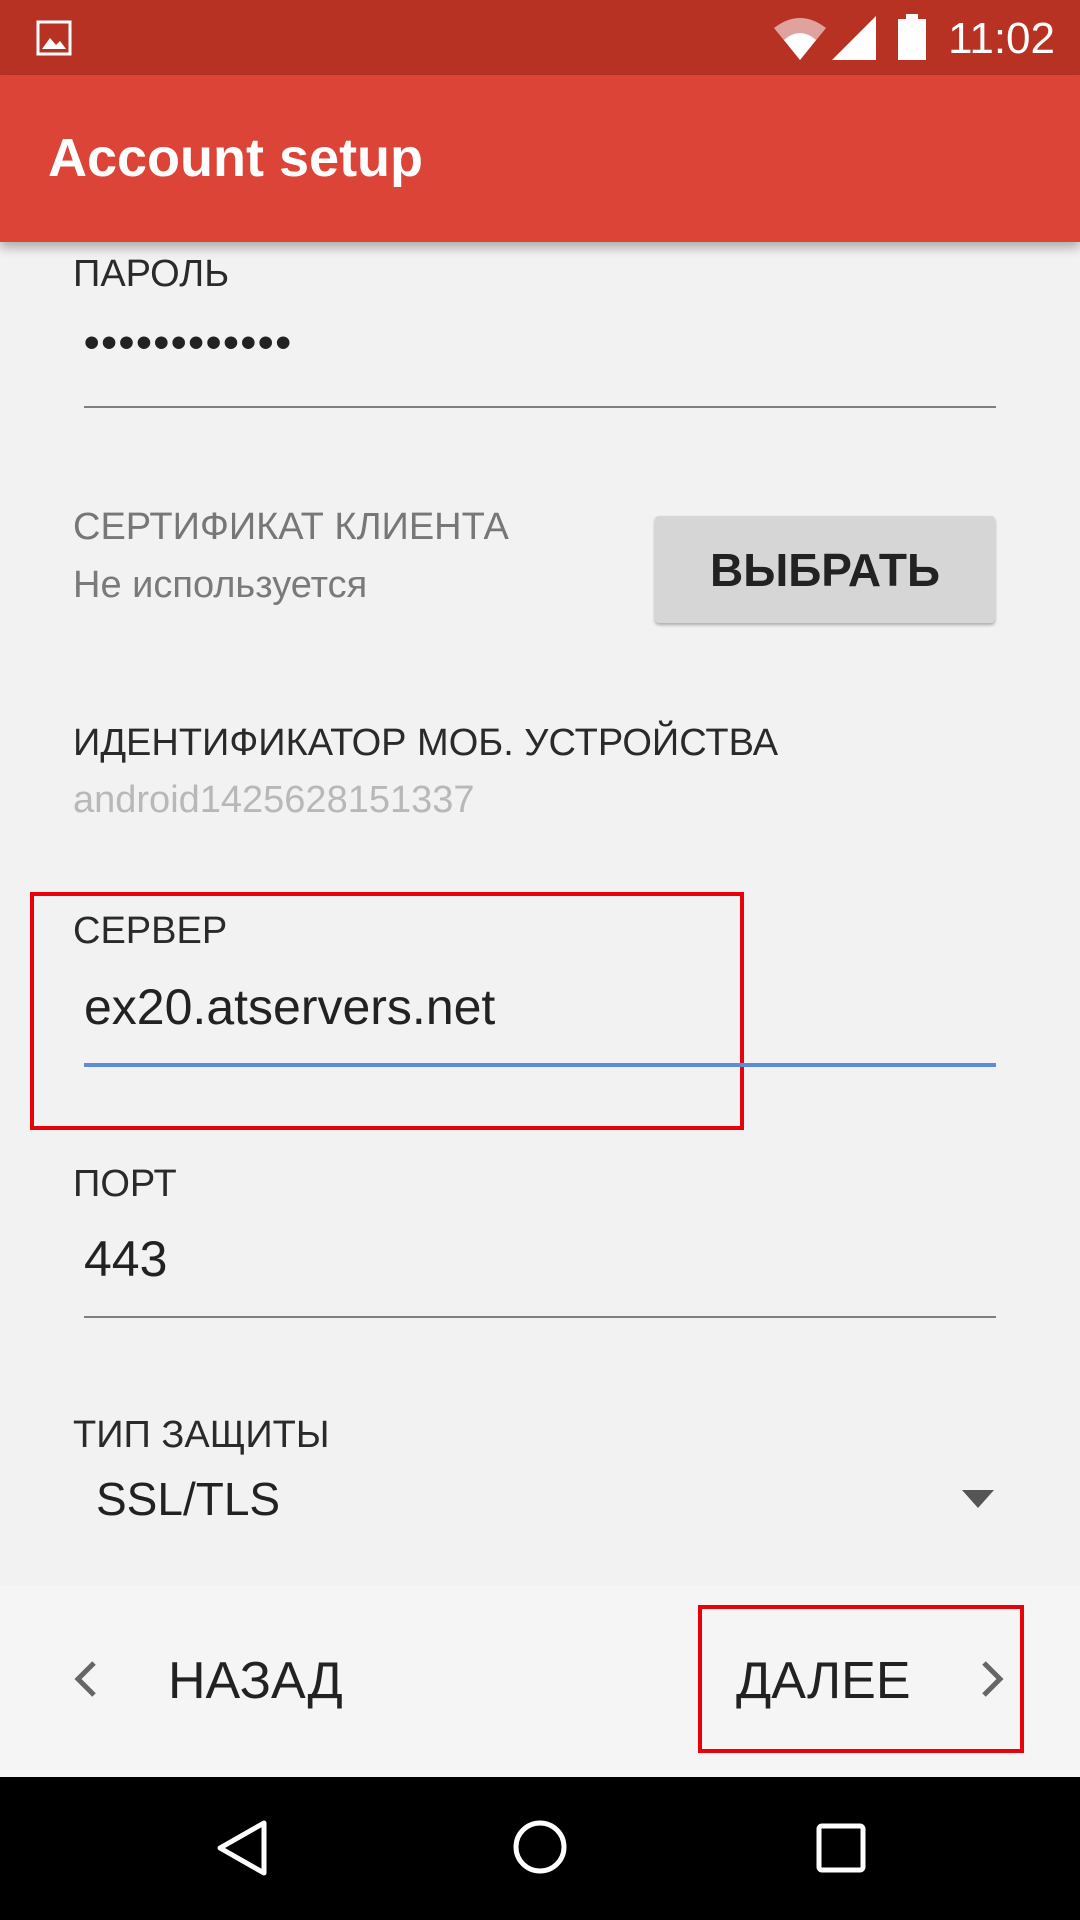 This screenshot has height=1920, width=1080. I want to click on system-navigation-bar, so click(540, 1848).